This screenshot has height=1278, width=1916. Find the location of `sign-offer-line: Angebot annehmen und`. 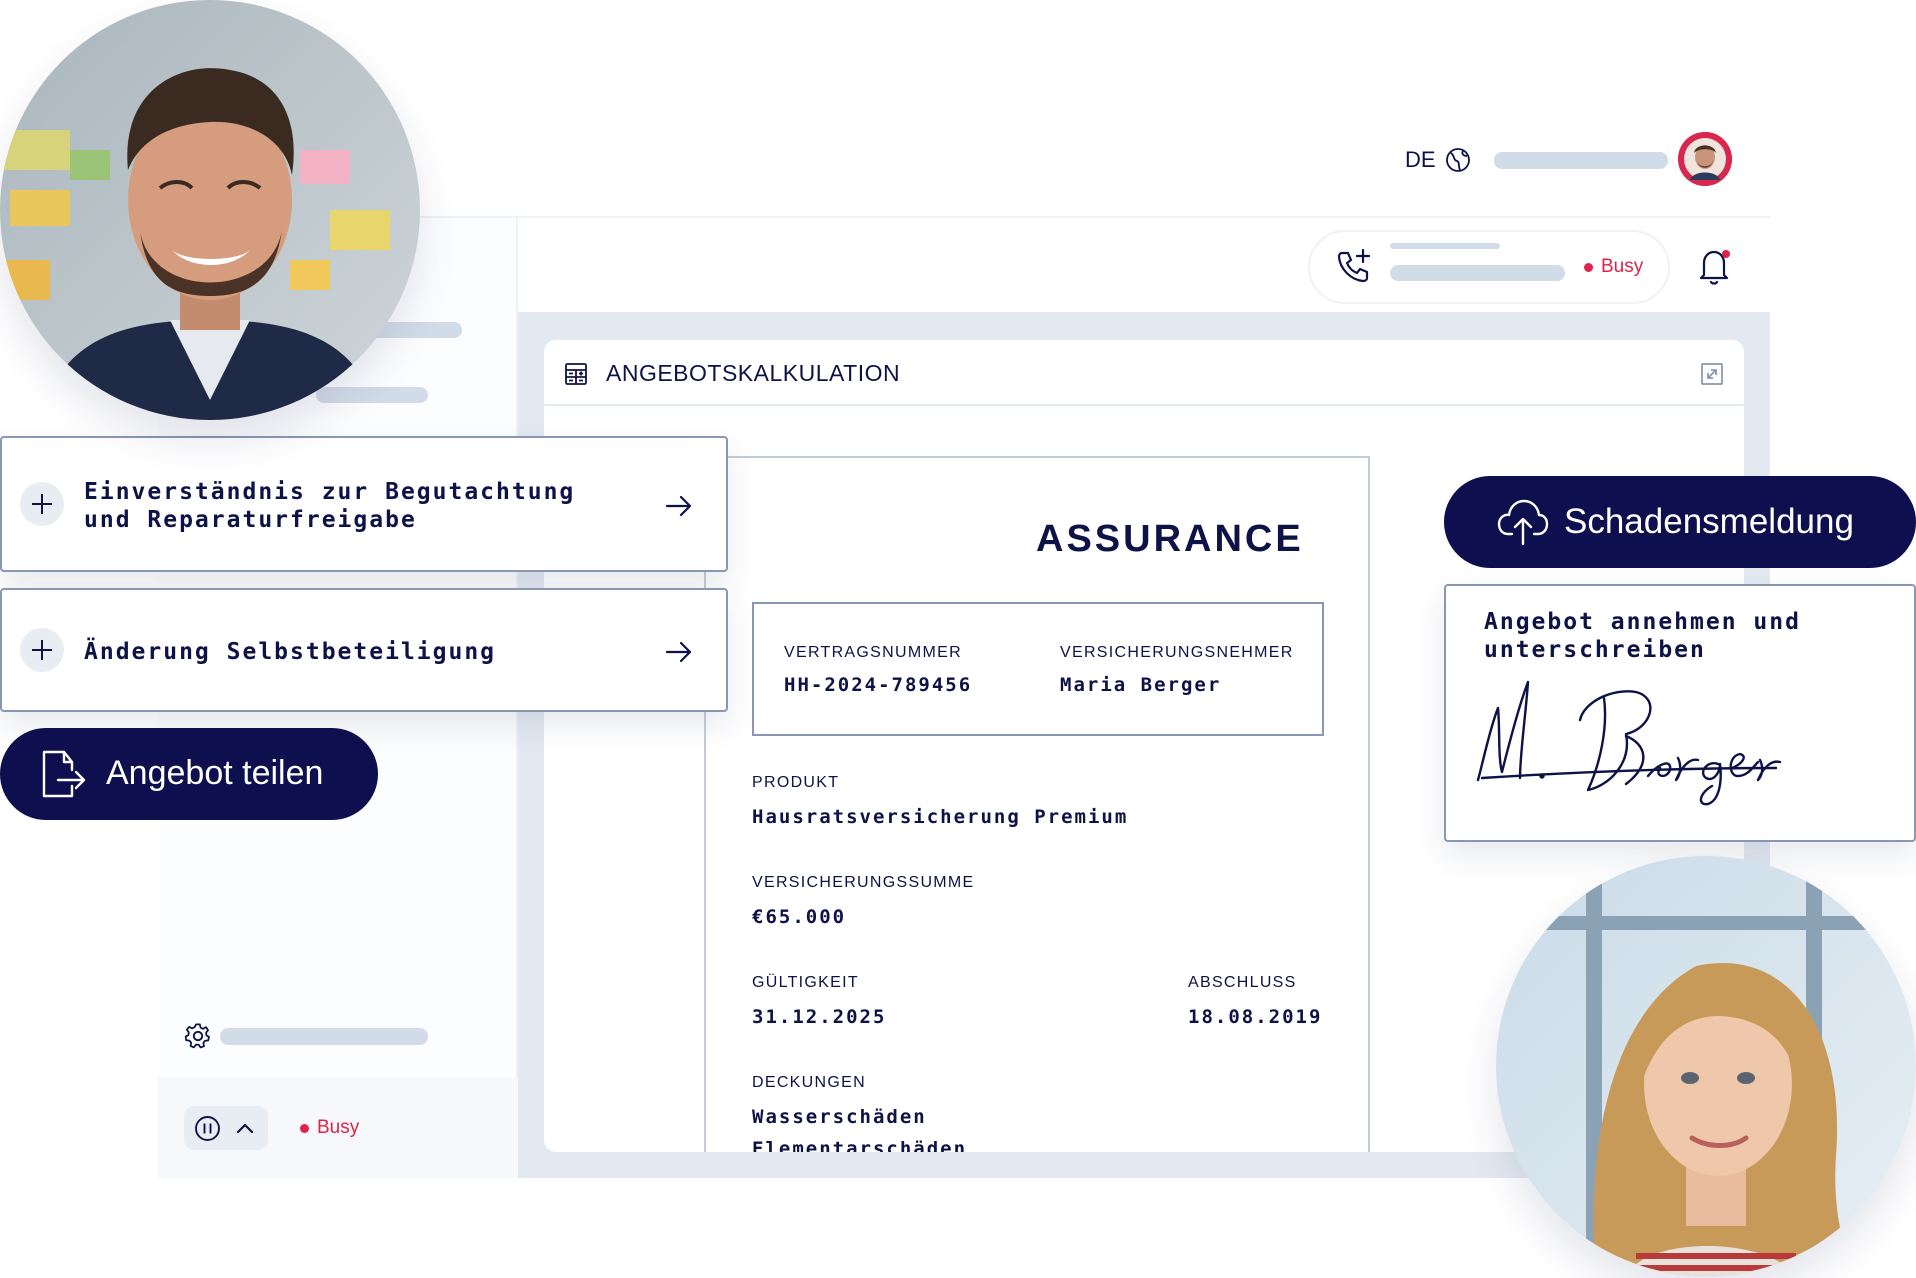

sign-offer-line: Angebot annehmen und is located at coordinates (1642, 622).